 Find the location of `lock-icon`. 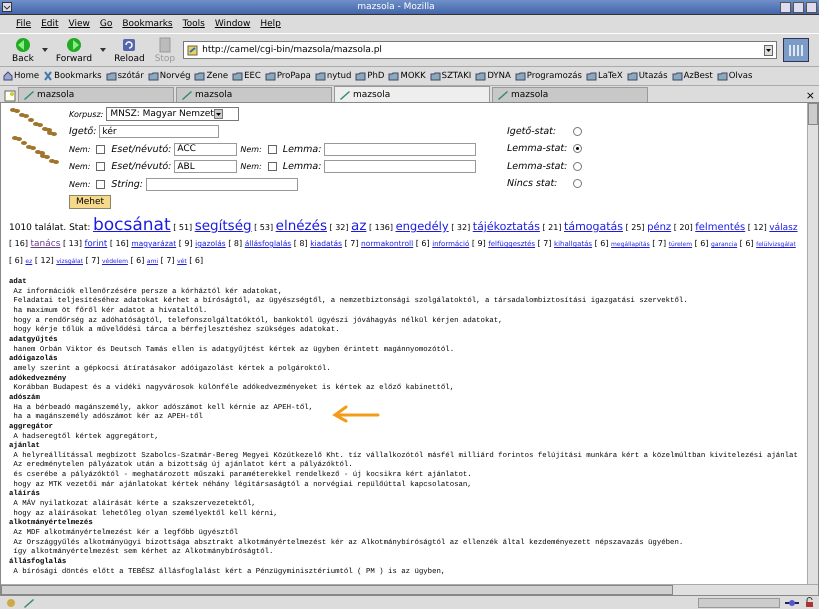

lock-icon is located at coordinates (809, 602).